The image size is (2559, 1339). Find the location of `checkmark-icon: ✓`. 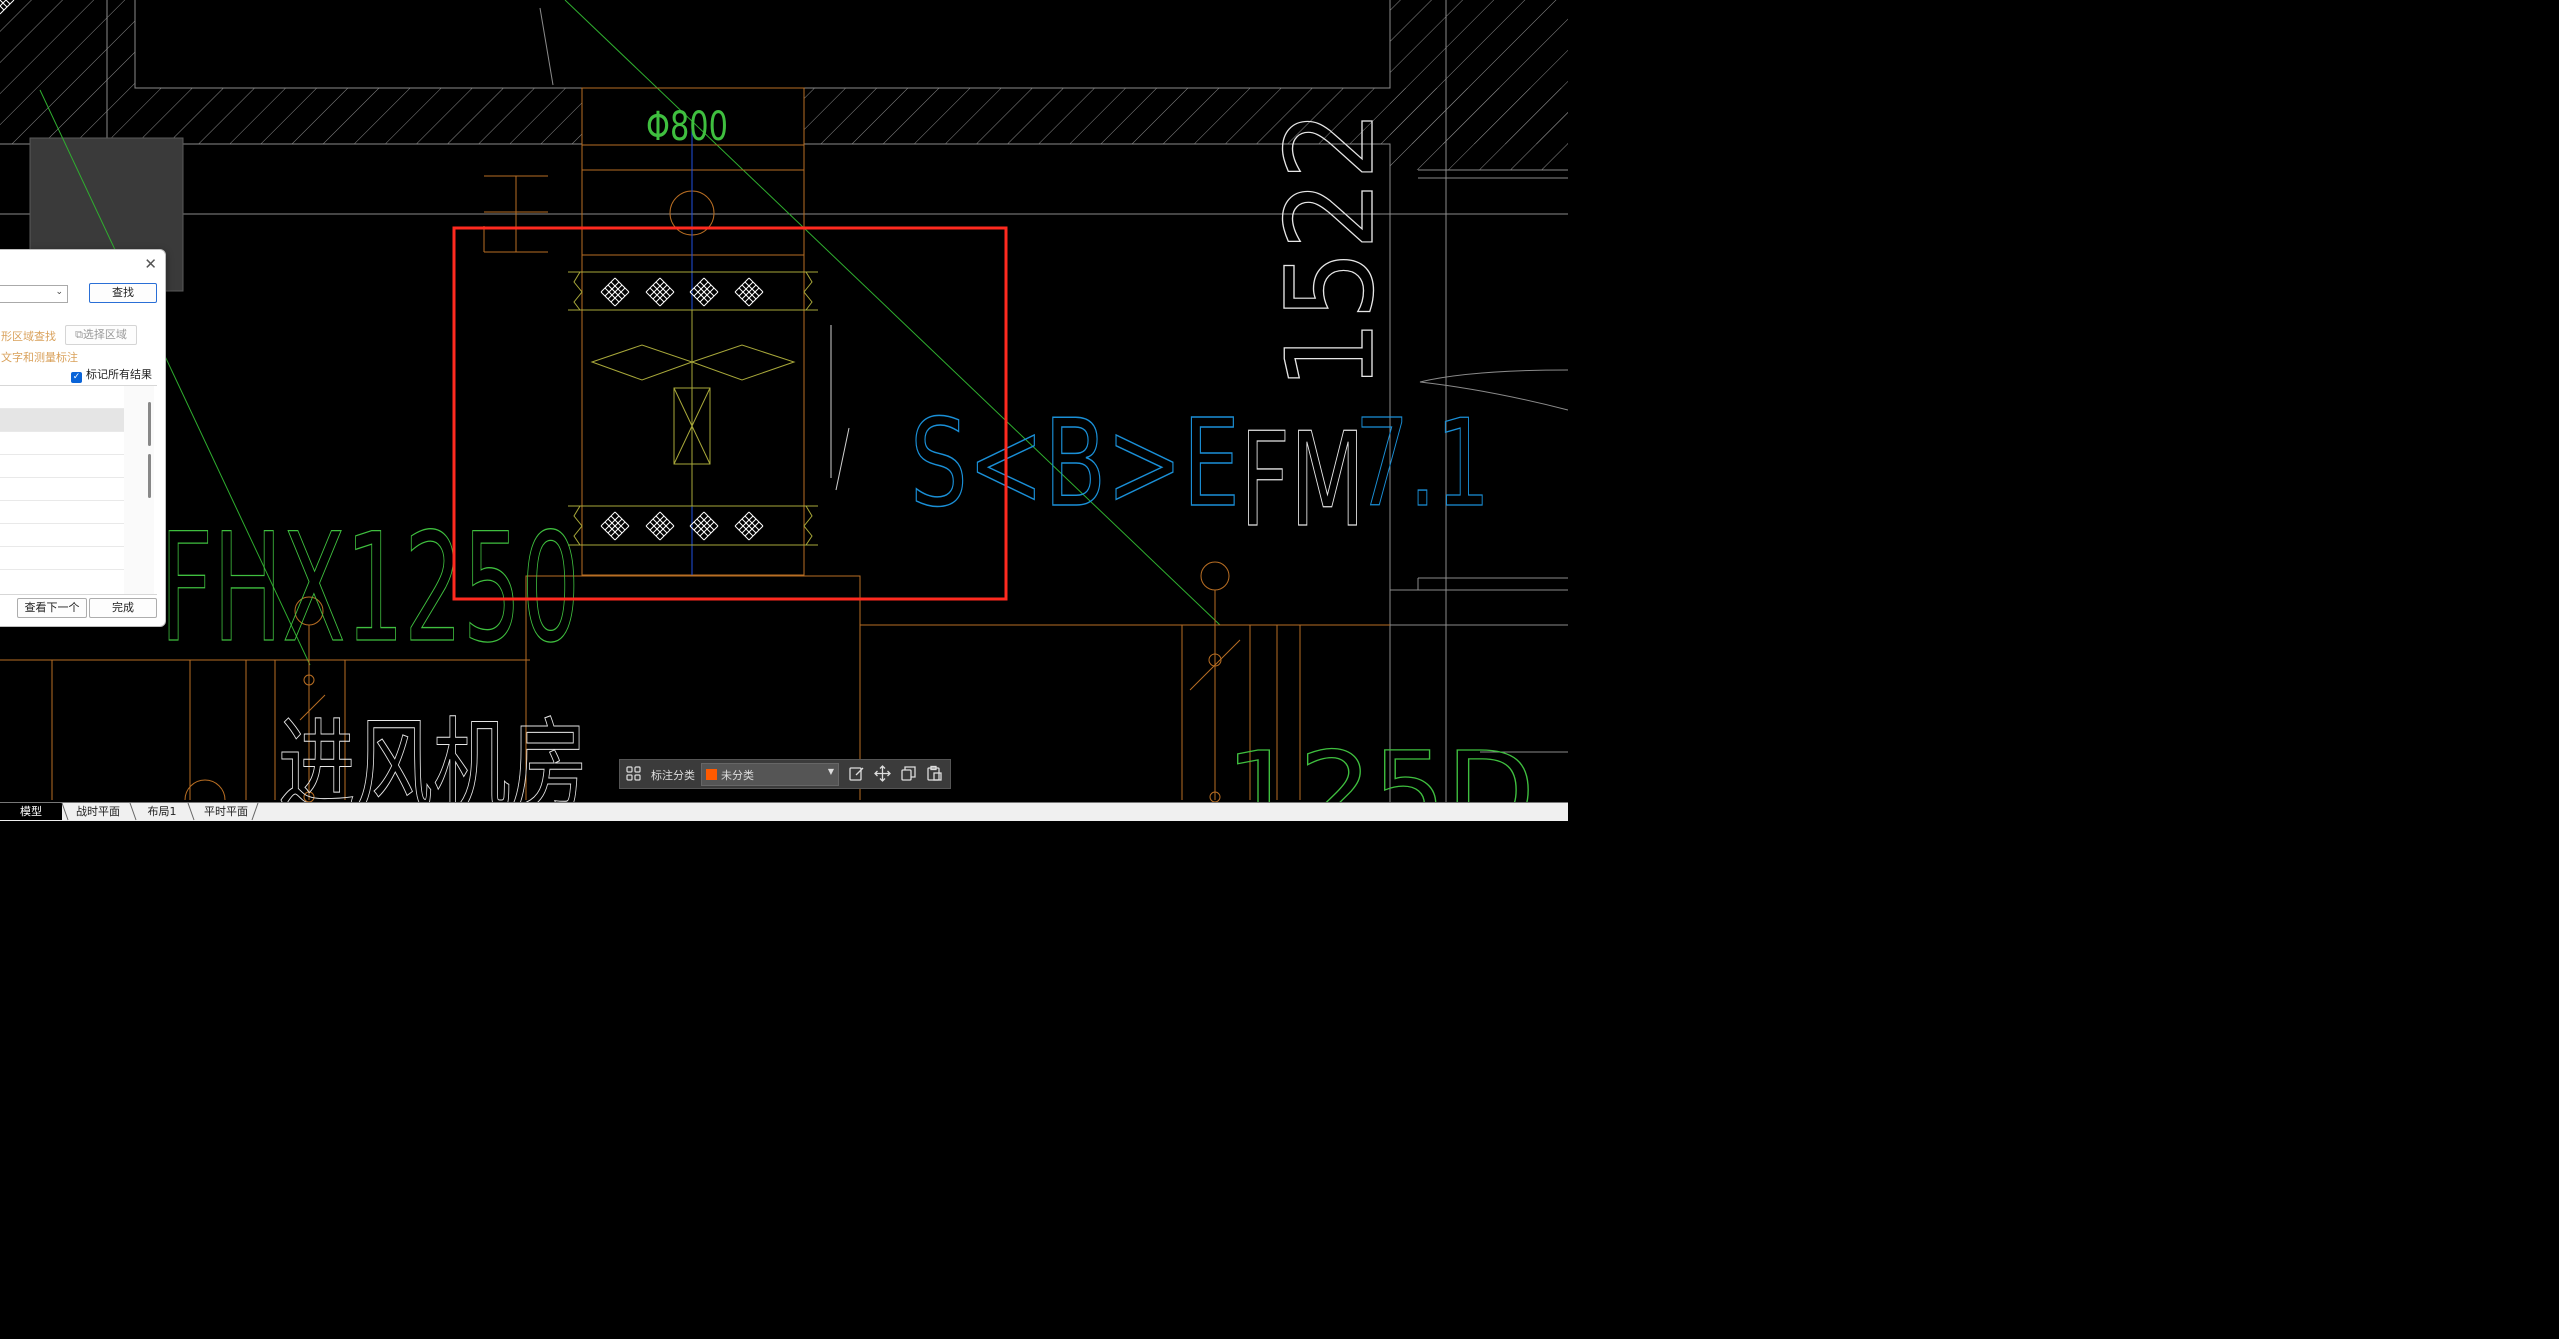

checkmark-icon: ✓ is located at coordinates (76, 377).